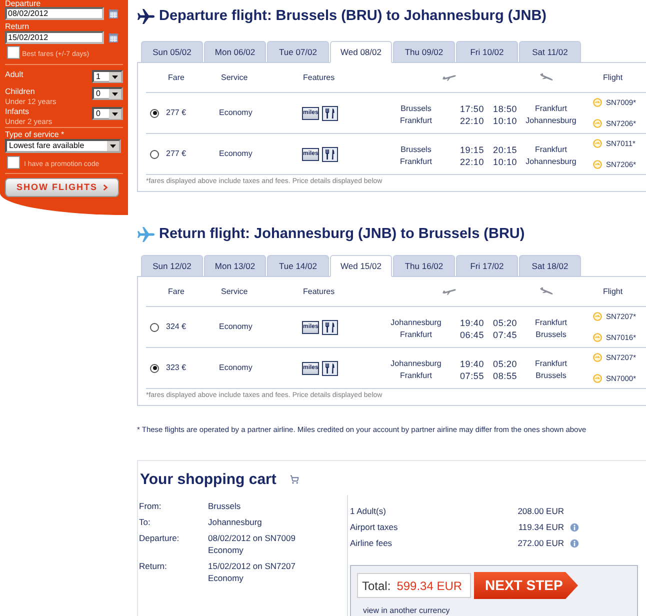 The width and height of the screenshot is (646, 616). Describe the element at coordinates (541, 527) in the screenshot. I see `price-amount: 119.34 EUR` at that location.